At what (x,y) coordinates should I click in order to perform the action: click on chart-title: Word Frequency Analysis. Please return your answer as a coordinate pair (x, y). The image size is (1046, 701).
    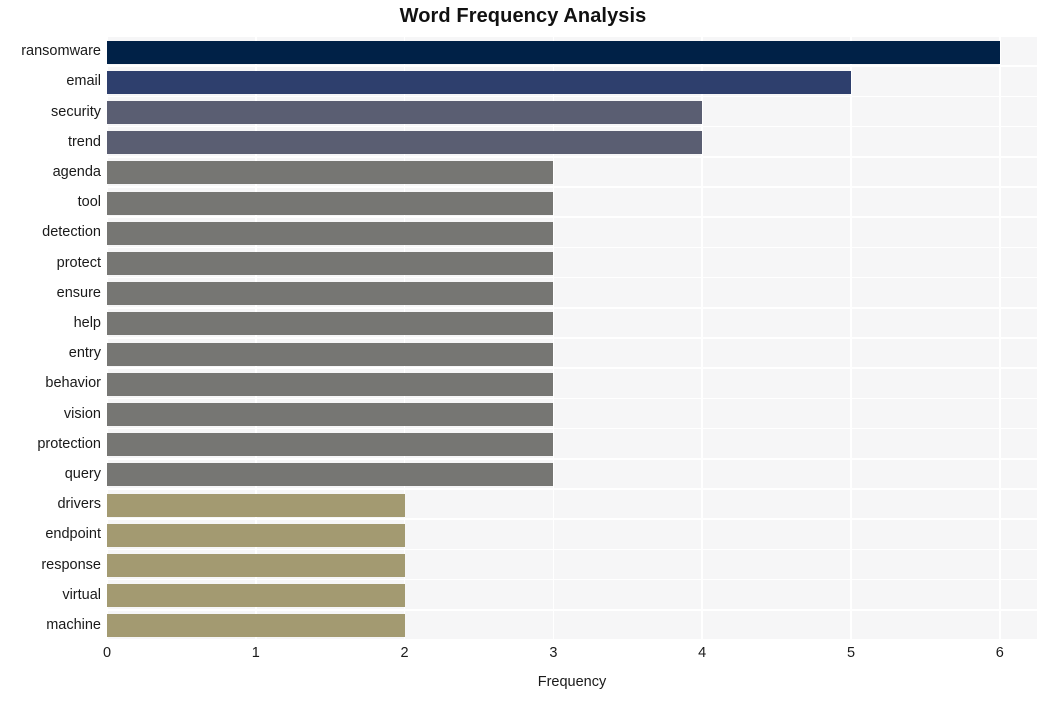
    Looking at the image, I should click on (523, 16).